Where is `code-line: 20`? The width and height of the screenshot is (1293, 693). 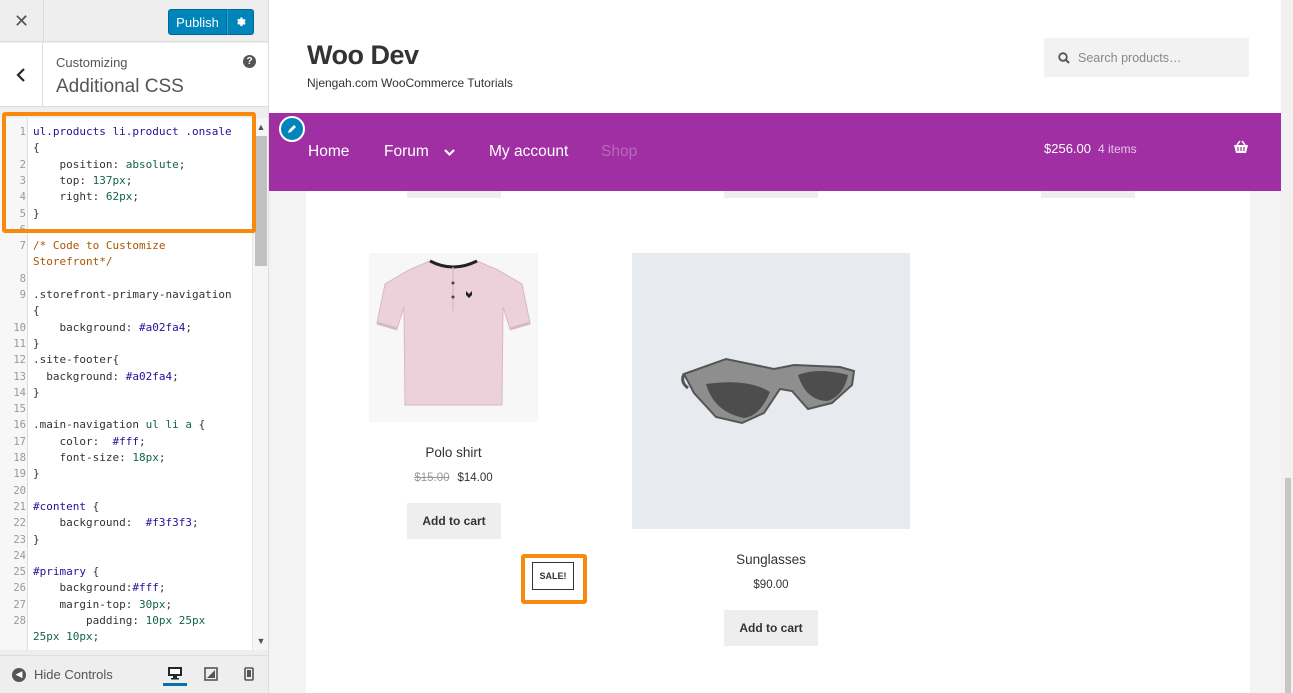 code-line: 20 is located at coordinates (126, 491).